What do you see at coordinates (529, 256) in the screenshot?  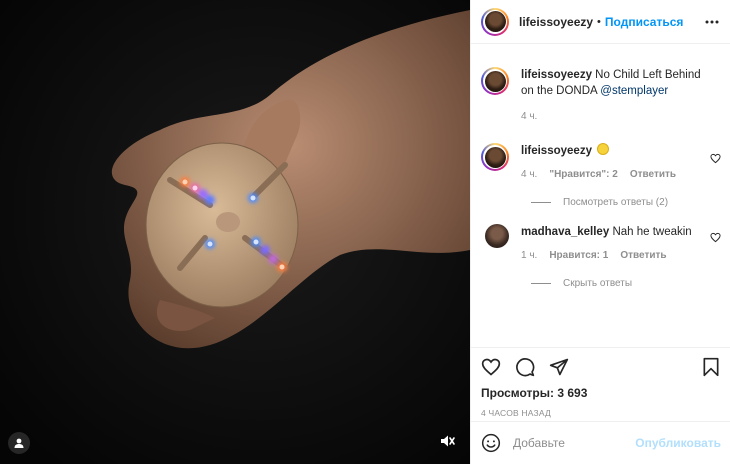 I see `comment-time: 1 ч.` at bounding box center [529, 256].